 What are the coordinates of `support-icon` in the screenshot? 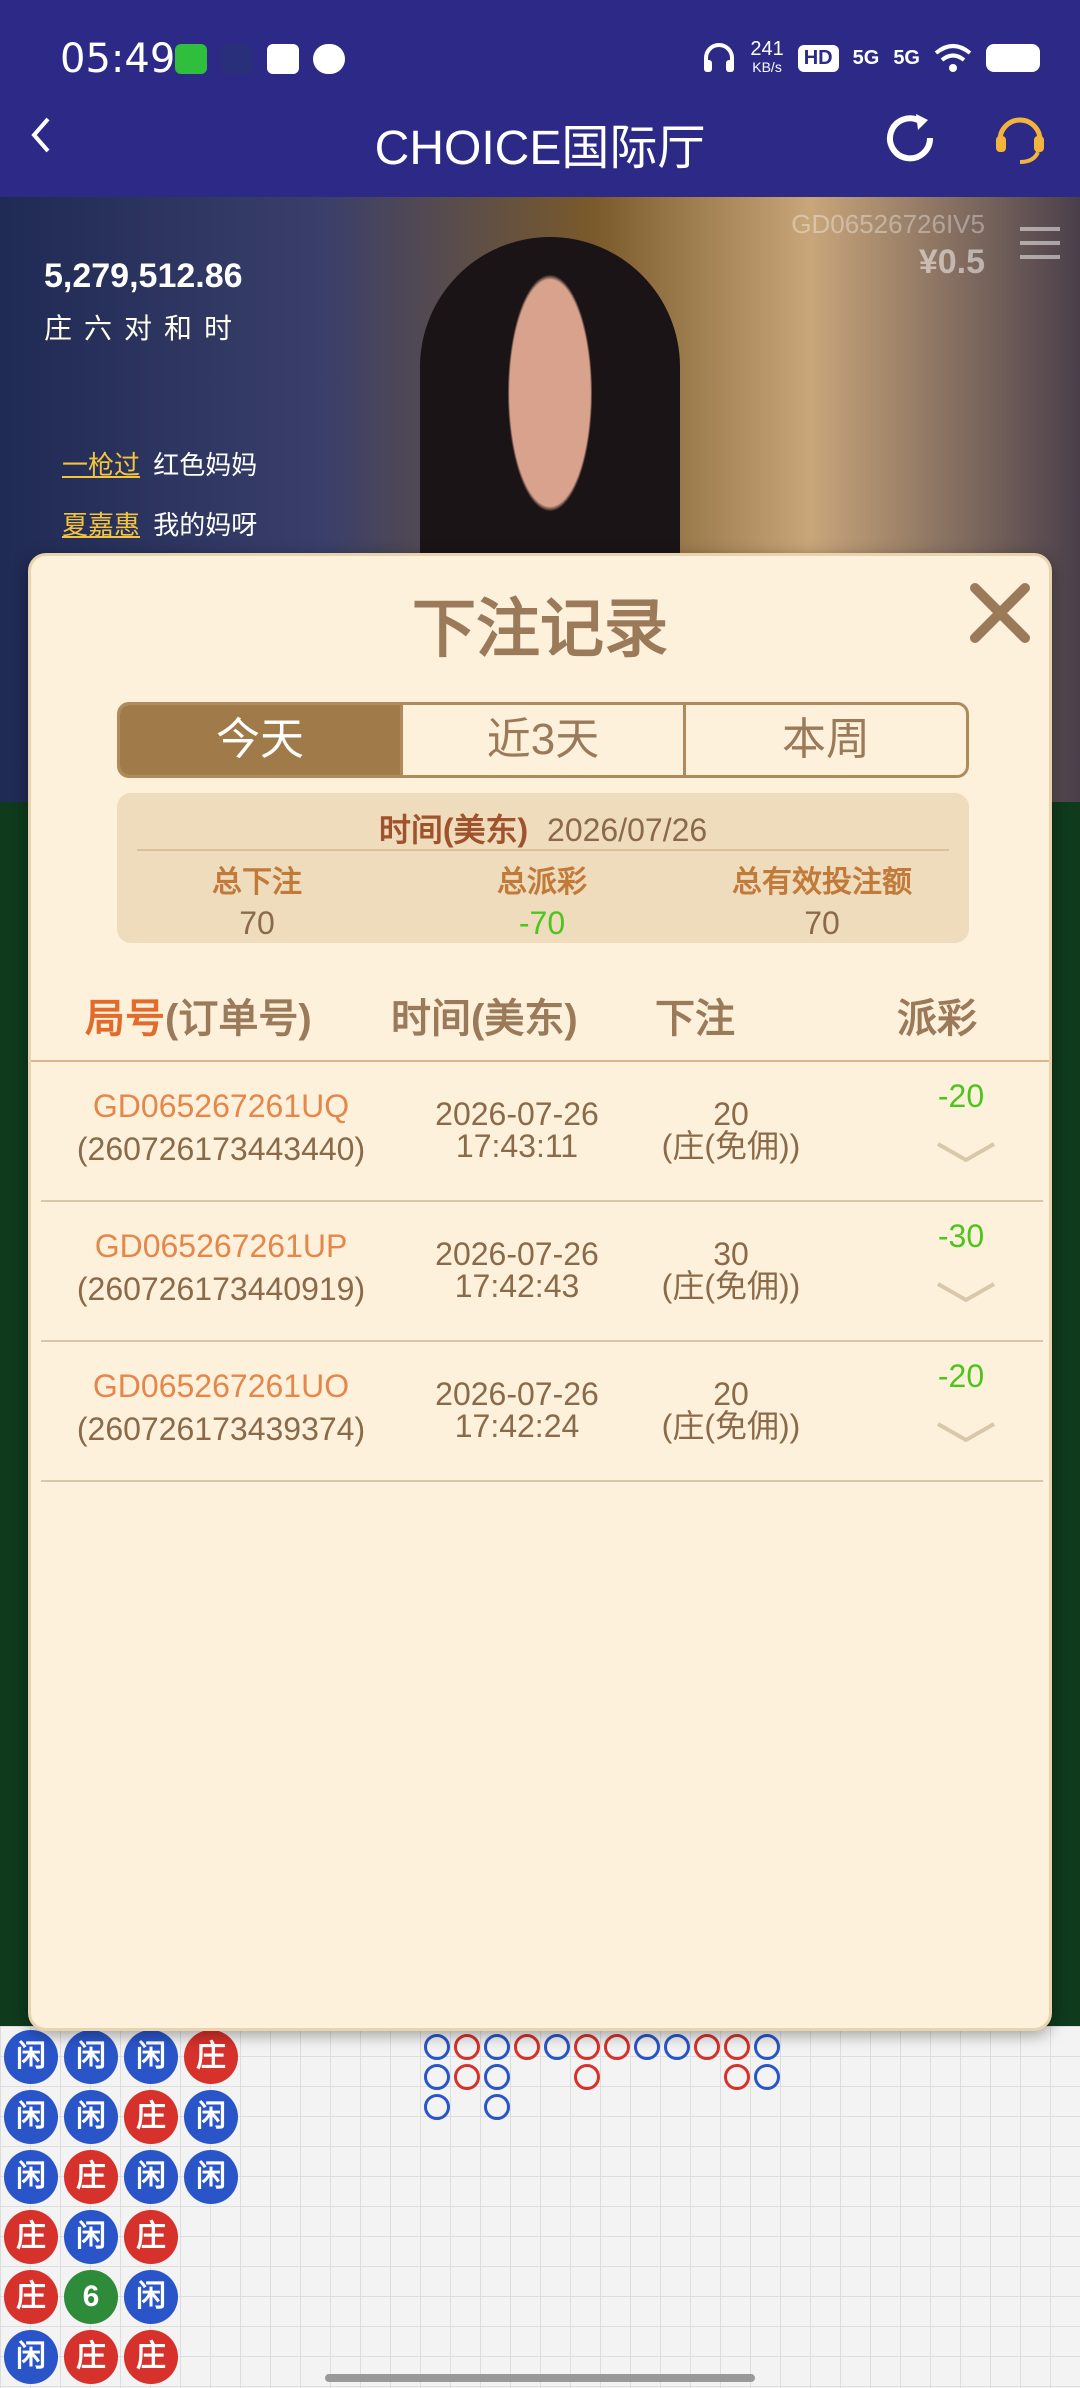 It's located at (1020, 138).